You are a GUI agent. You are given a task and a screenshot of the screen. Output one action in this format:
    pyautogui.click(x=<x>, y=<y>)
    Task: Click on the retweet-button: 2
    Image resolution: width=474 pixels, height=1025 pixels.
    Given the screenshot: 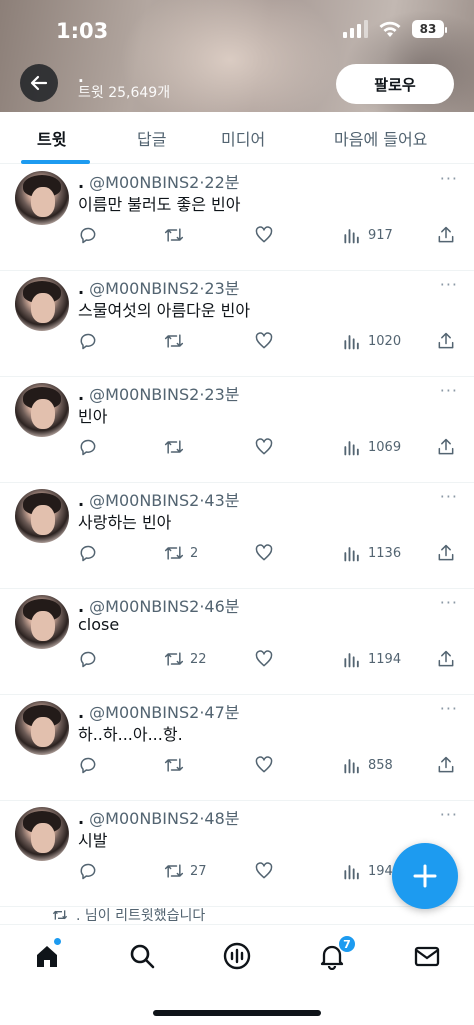 What is the action you would take?
    pyautogui.click(x=181, y=553)
    